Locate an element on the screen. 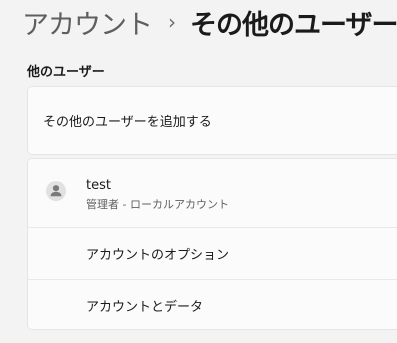  chevron-right-icon: › is located at coordinates (172, 22).